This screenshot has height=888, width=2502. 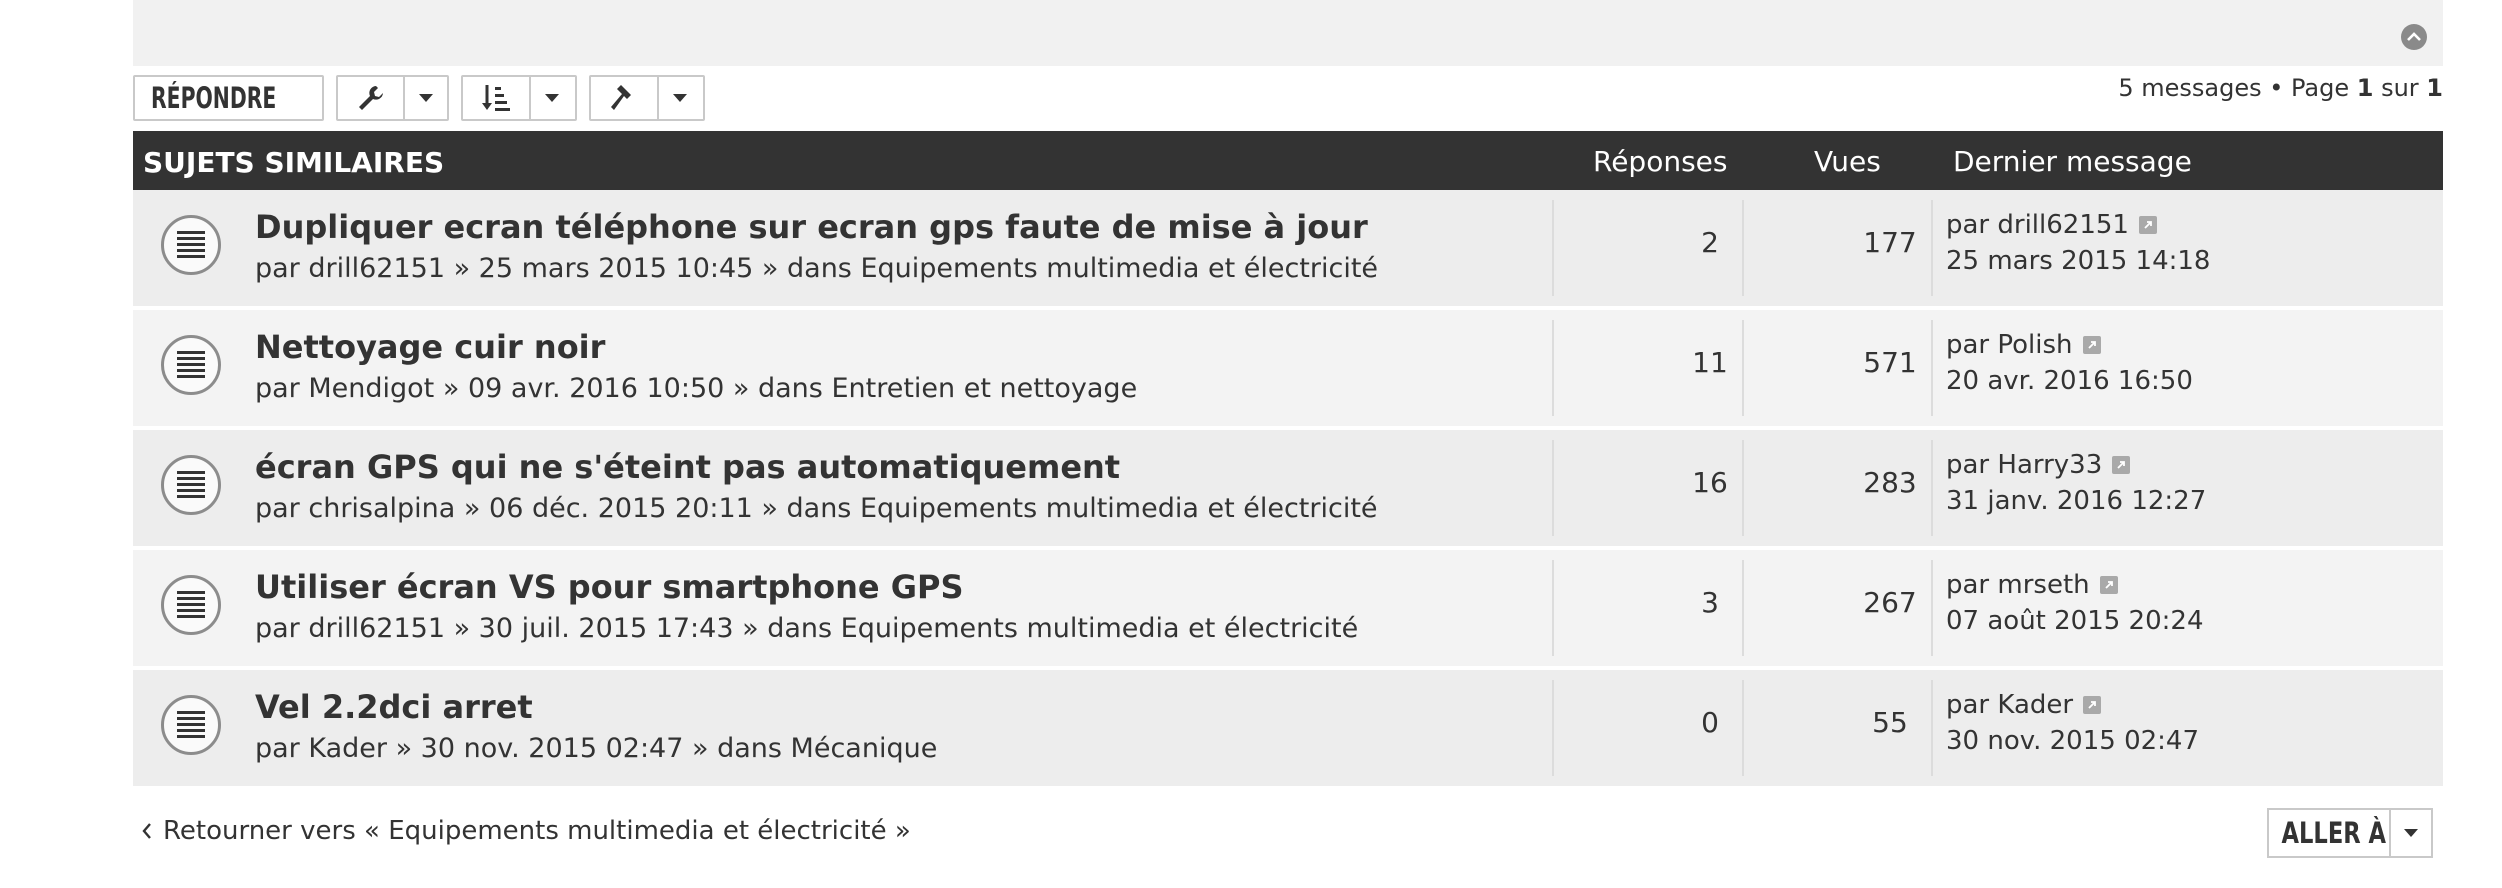 I want to click on last-post-date: 25 mars 2015 14:18, so click(x=2078, y=261).